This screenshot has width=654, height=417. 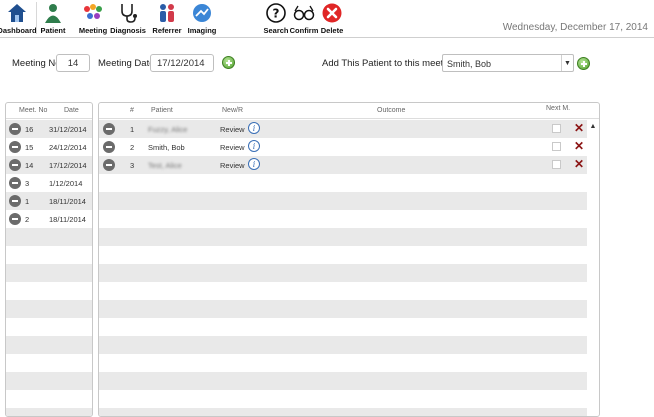 I want to click on referrer-button: Referrer, so click(x=167, y=18).